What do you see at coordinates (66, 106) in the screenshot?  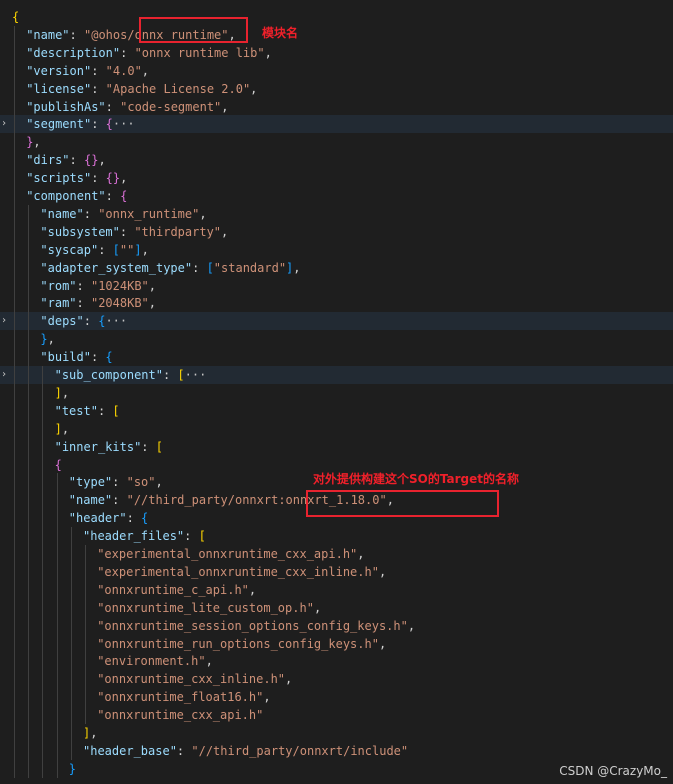 I see `code-token: "publishAs"` at bounding box center [66, 106].